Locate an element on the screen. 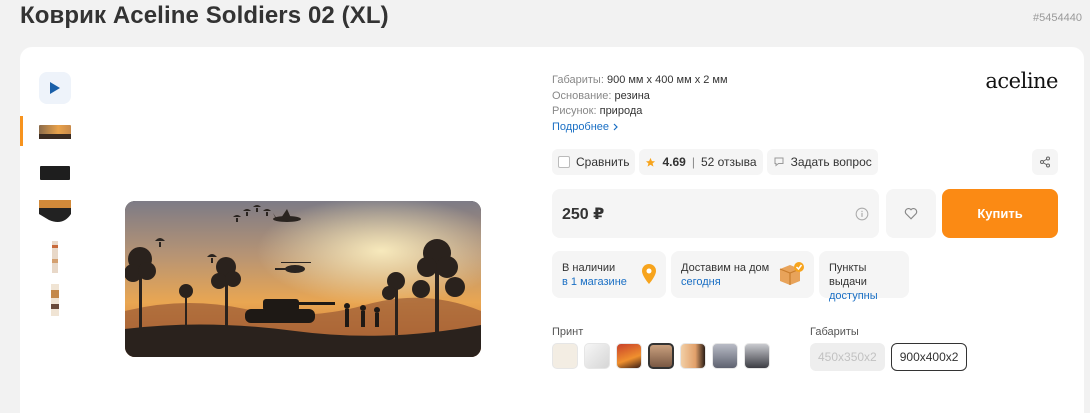  spec-value: 900 мм x 400 мм x 2 мм is located at coordinates (667, 80).